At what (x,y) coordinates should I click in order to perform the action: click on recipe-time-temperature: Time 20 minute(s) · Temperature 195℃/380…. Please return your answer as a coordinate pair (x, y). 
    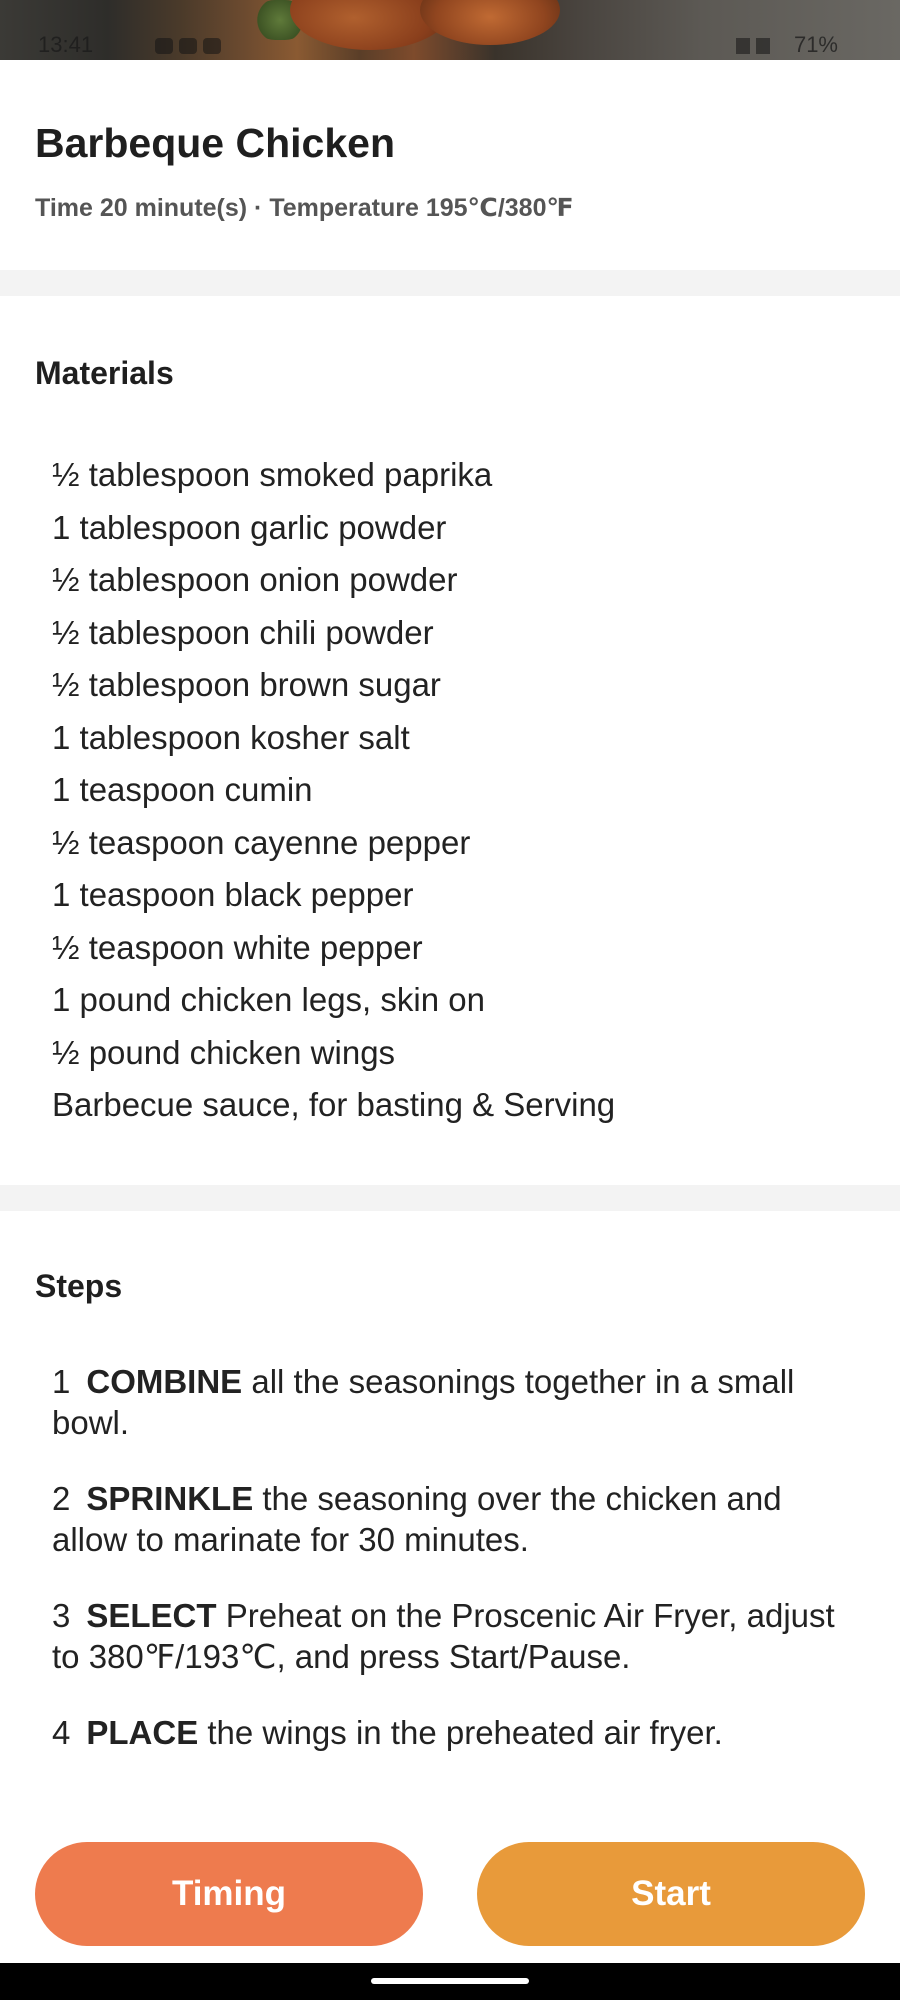
    Looking at the image, I should click on (304, 208).